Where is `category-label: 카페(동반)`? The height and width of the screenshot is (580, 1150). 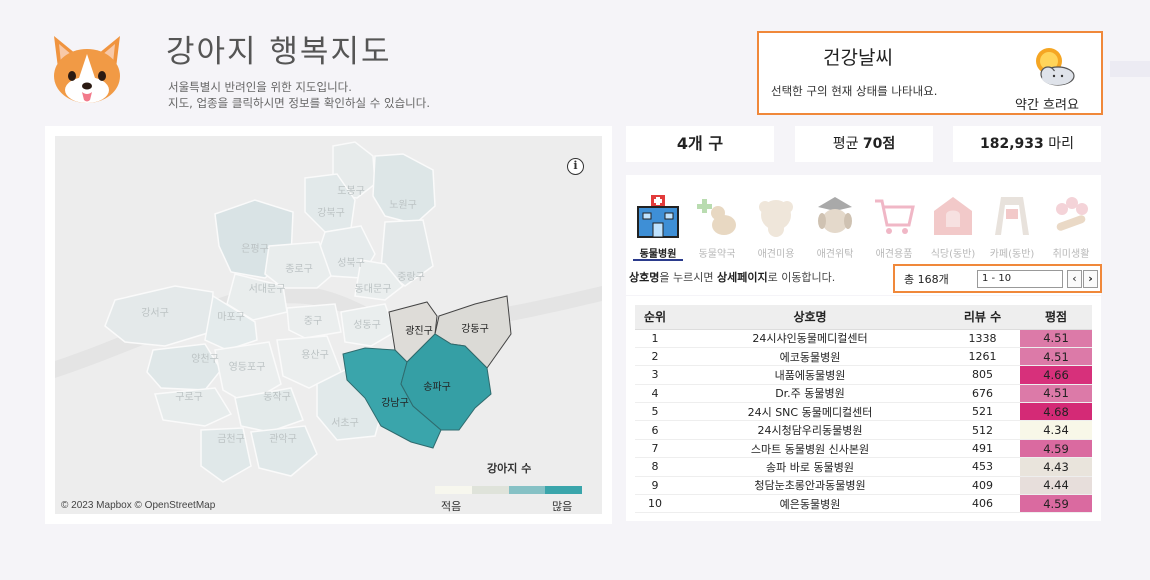 category-label: 카페(동반) is located at coordinates (1012, 254).